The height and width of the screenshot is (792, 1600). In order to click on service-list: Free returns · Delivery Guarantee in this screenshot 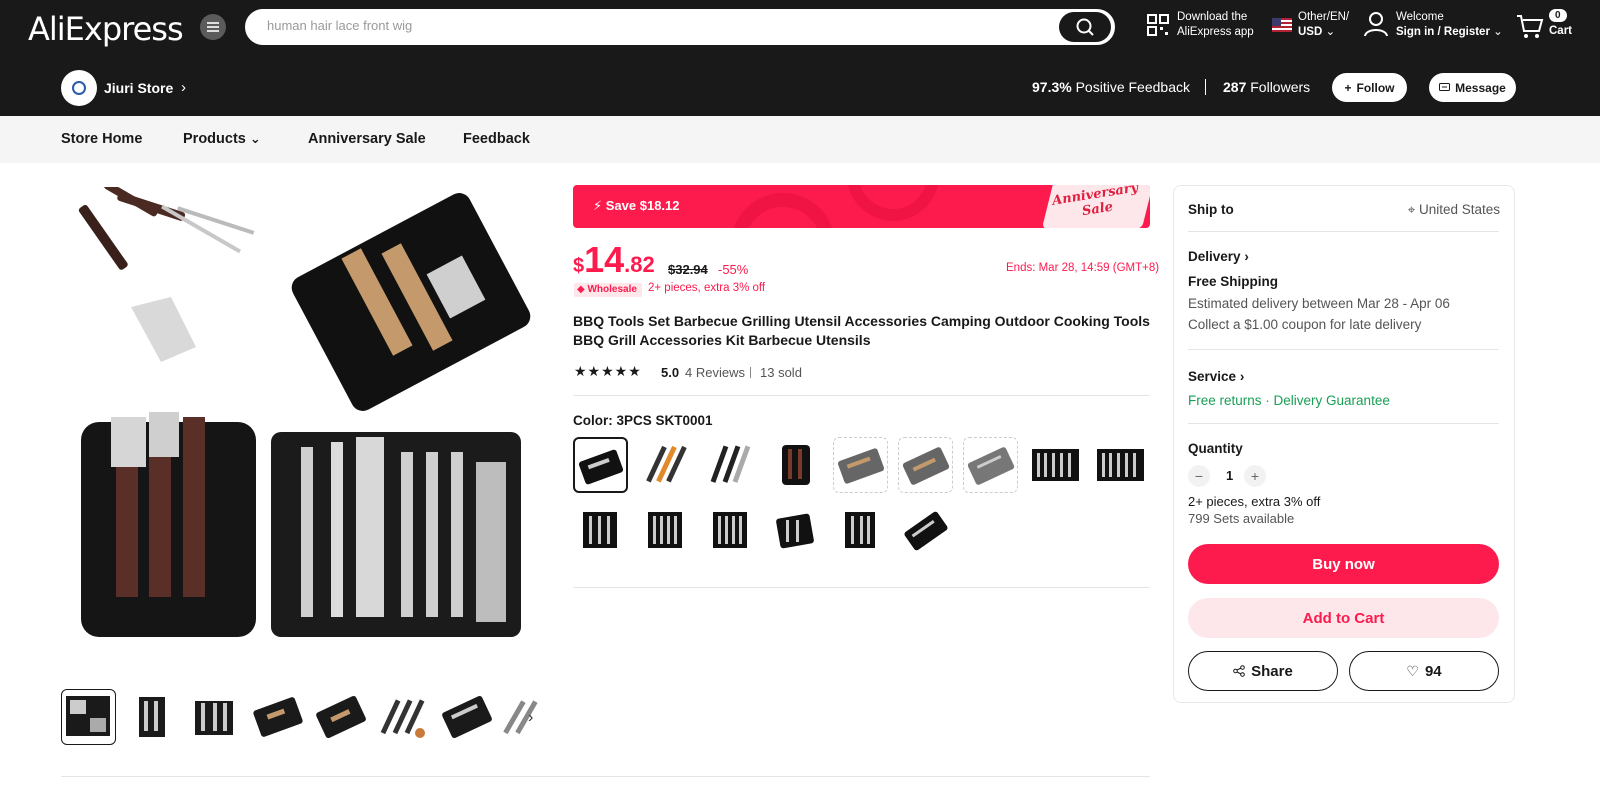, I will do `click(1289, 400)`.